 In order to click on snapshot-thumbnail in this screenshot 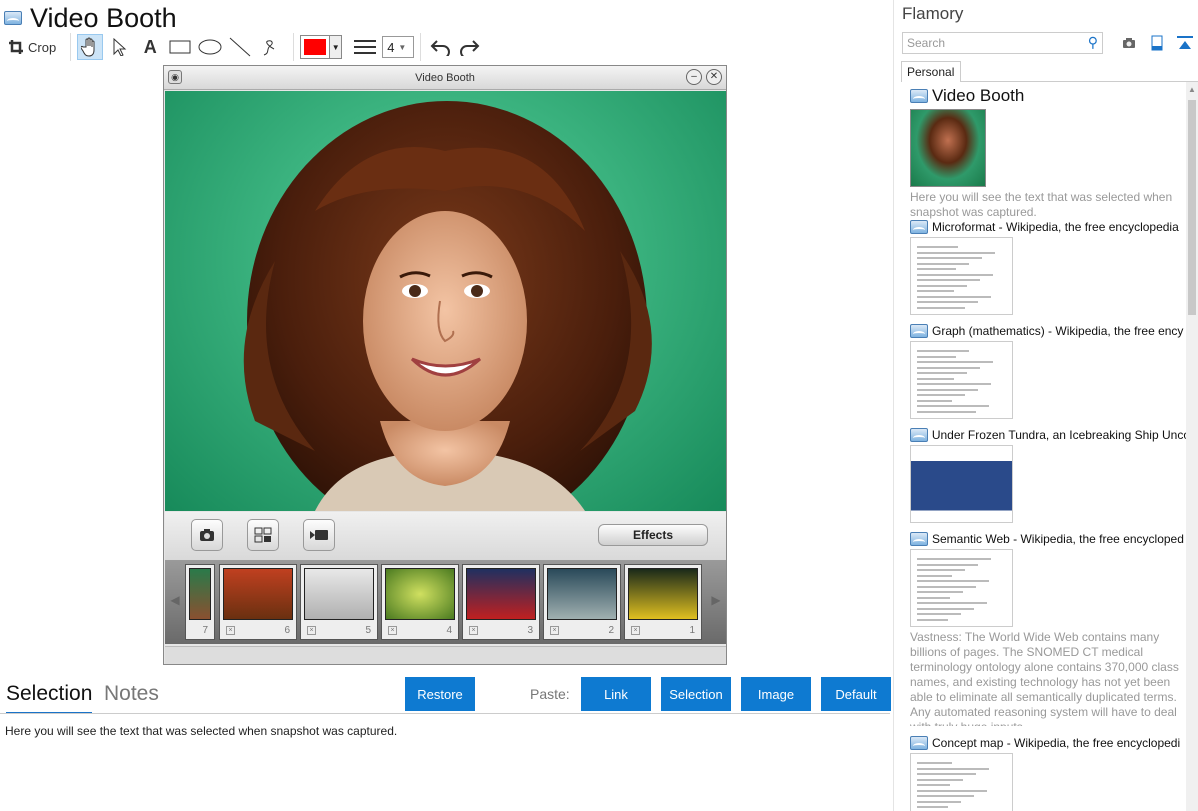, I will do `click(961, 484)`.